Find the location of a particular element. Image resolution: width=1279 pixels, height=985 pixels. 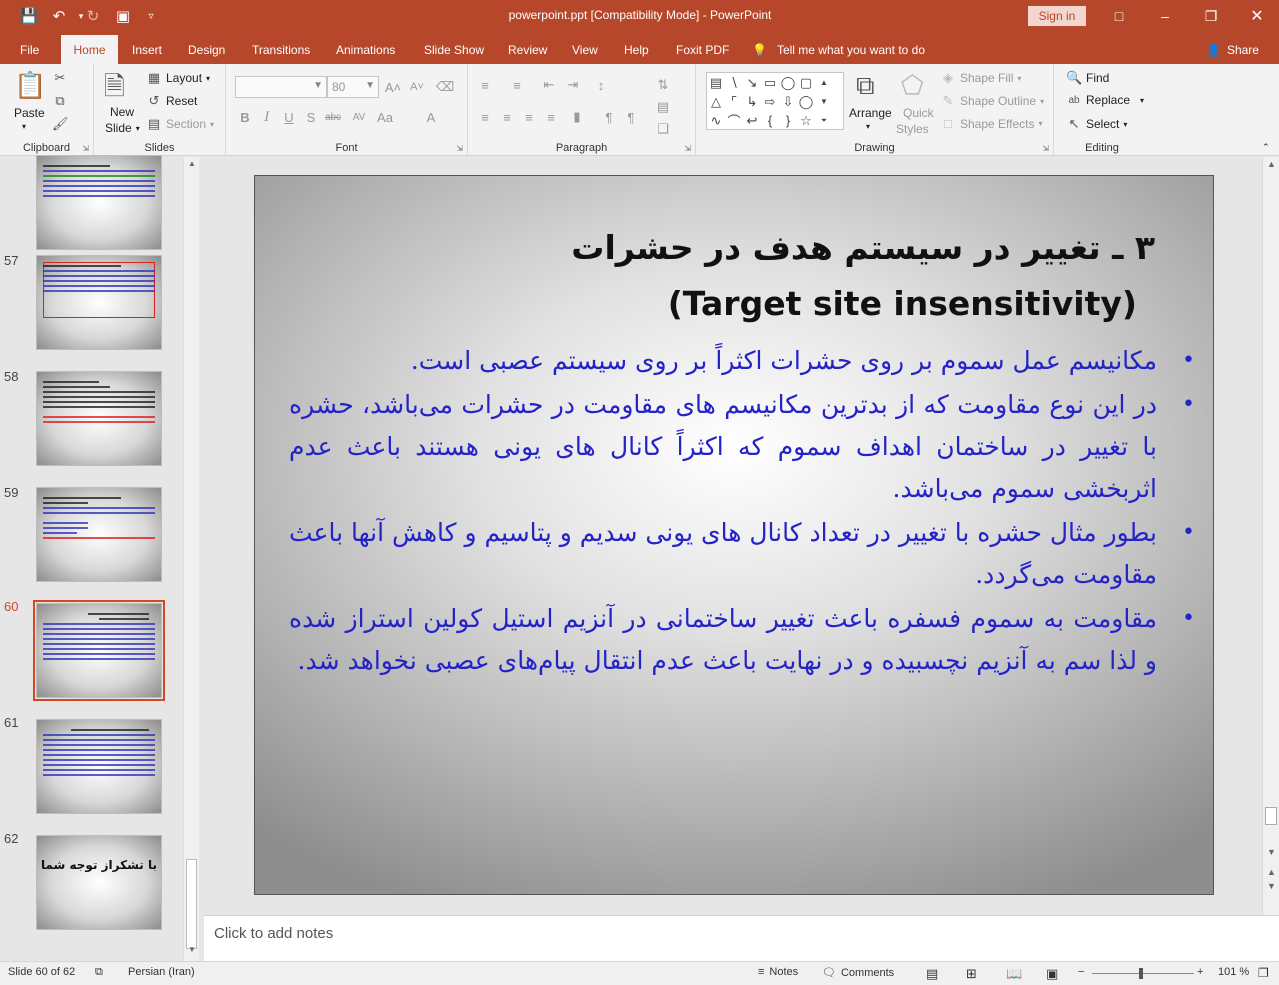

customize-toolbar-icon: ▿ is located at coordinates (151, 16).